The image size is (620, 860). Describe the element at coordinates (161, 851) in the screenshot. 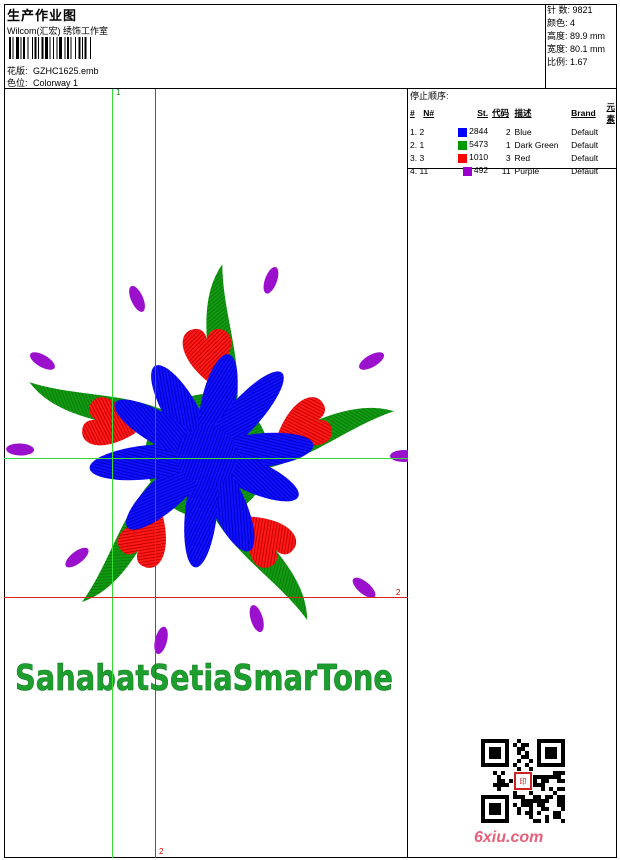

I see `red-guide-label-bottom: 2` at that location.